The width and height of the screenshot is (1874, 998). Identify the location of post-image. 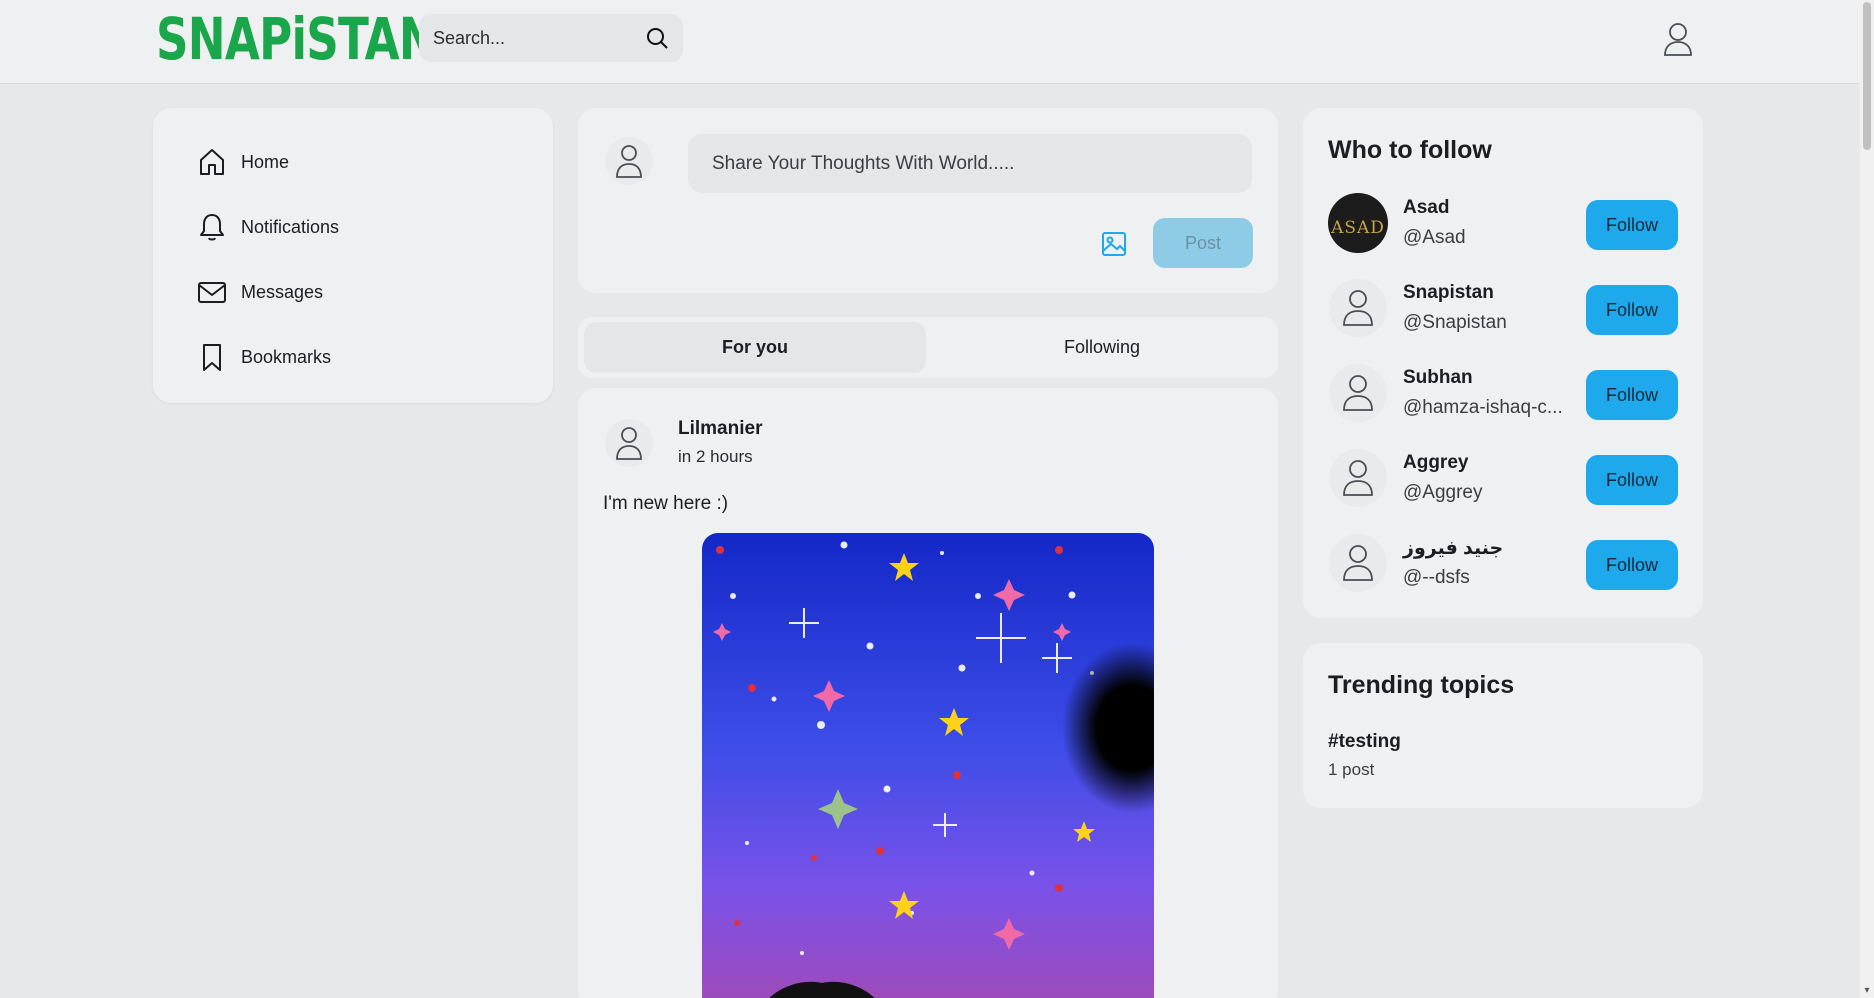
(928, 765).